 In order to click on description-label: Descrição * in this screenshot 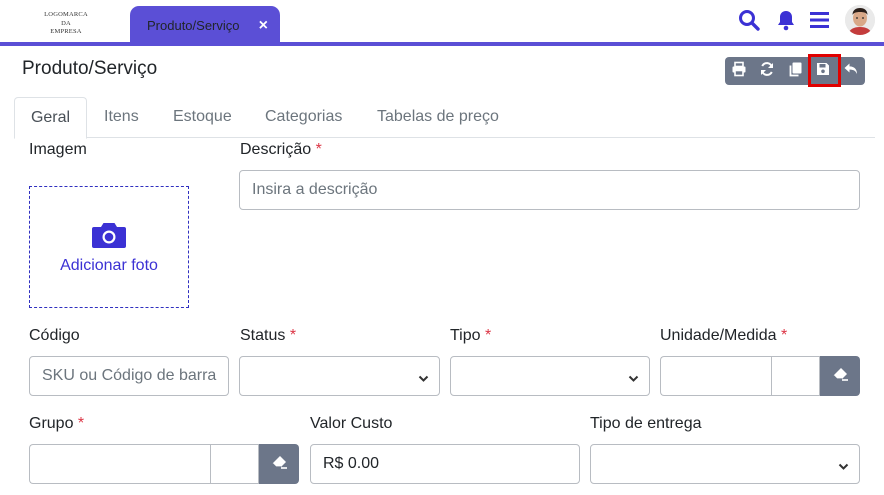, I will do `click(281, 150)`.